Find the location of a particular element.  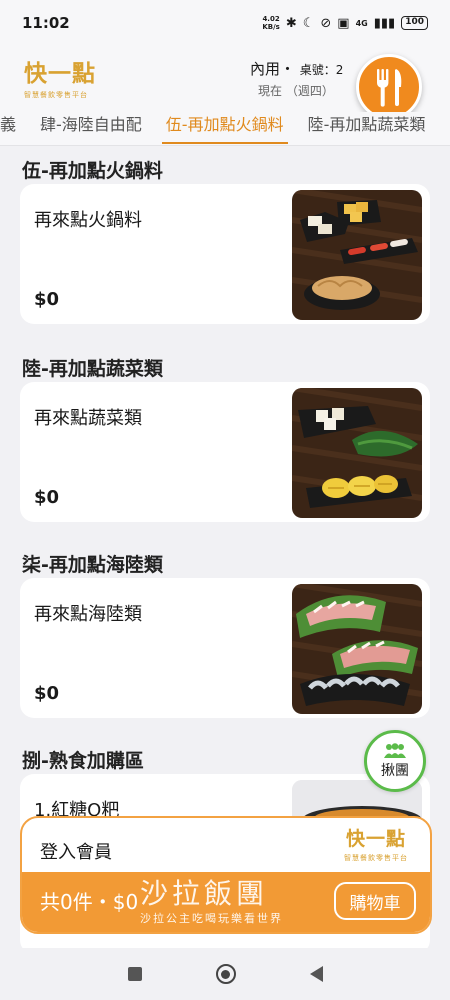

brand-logo: 快一點 智慧餐飲零售平台 is located at coordinates (64, 77).